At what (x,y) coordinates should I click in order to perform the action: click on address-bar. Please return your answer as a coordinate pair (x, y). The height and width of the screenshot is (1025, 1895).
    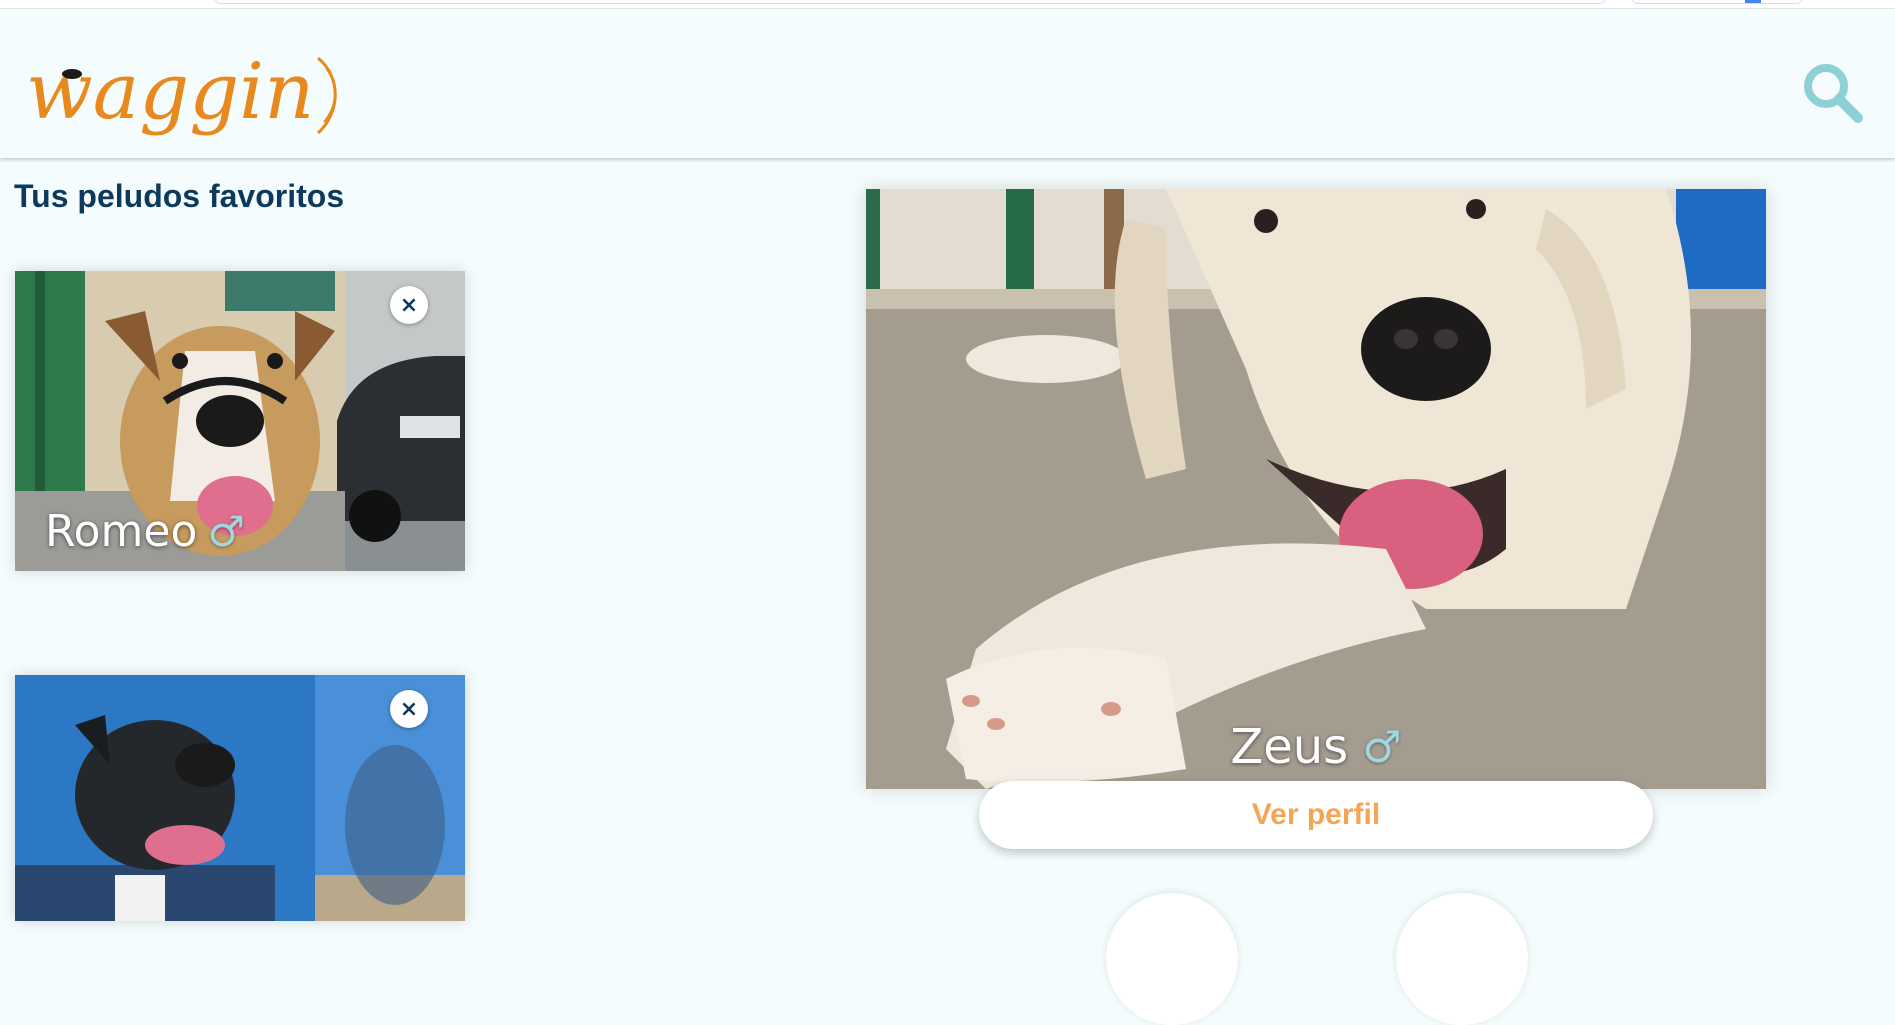
    Looking at the image, I should click on (910, 2).